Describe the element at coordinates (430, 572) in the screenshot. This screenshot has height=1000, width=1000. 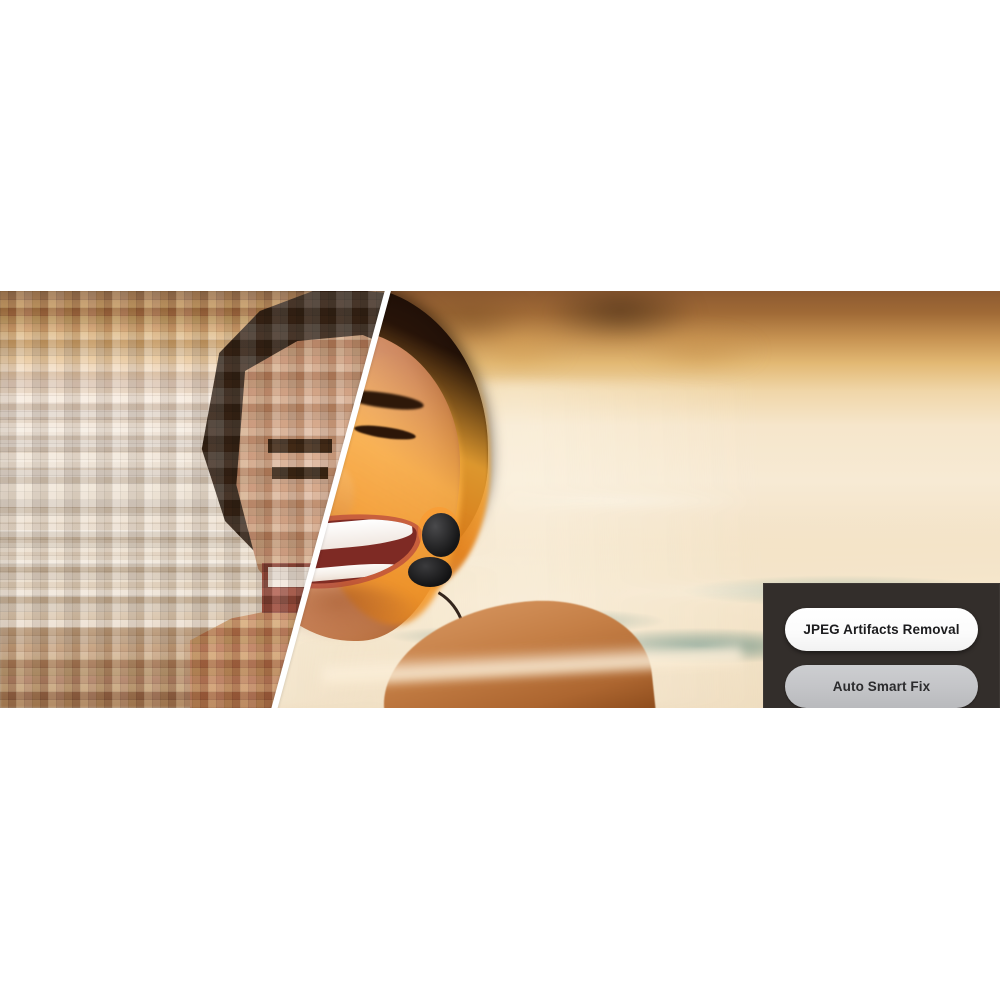
I see `subject-earring-lower` at that location.